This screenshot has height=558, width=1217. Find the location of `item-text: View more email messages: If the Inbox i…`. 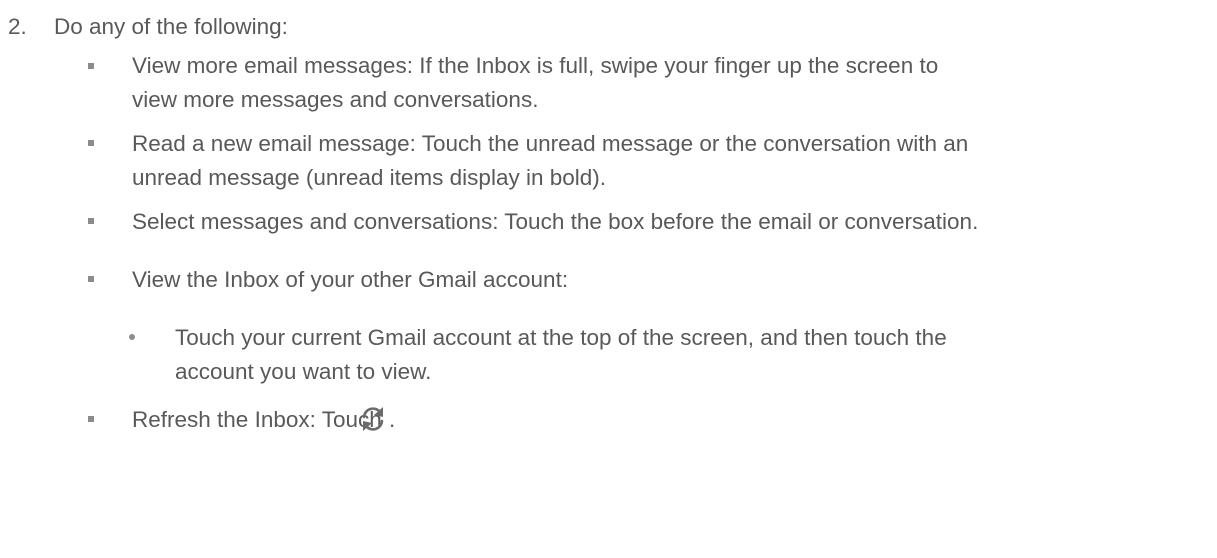

item-text: View more email messages: If the Inbox i… is located at coordinates (535, 65).